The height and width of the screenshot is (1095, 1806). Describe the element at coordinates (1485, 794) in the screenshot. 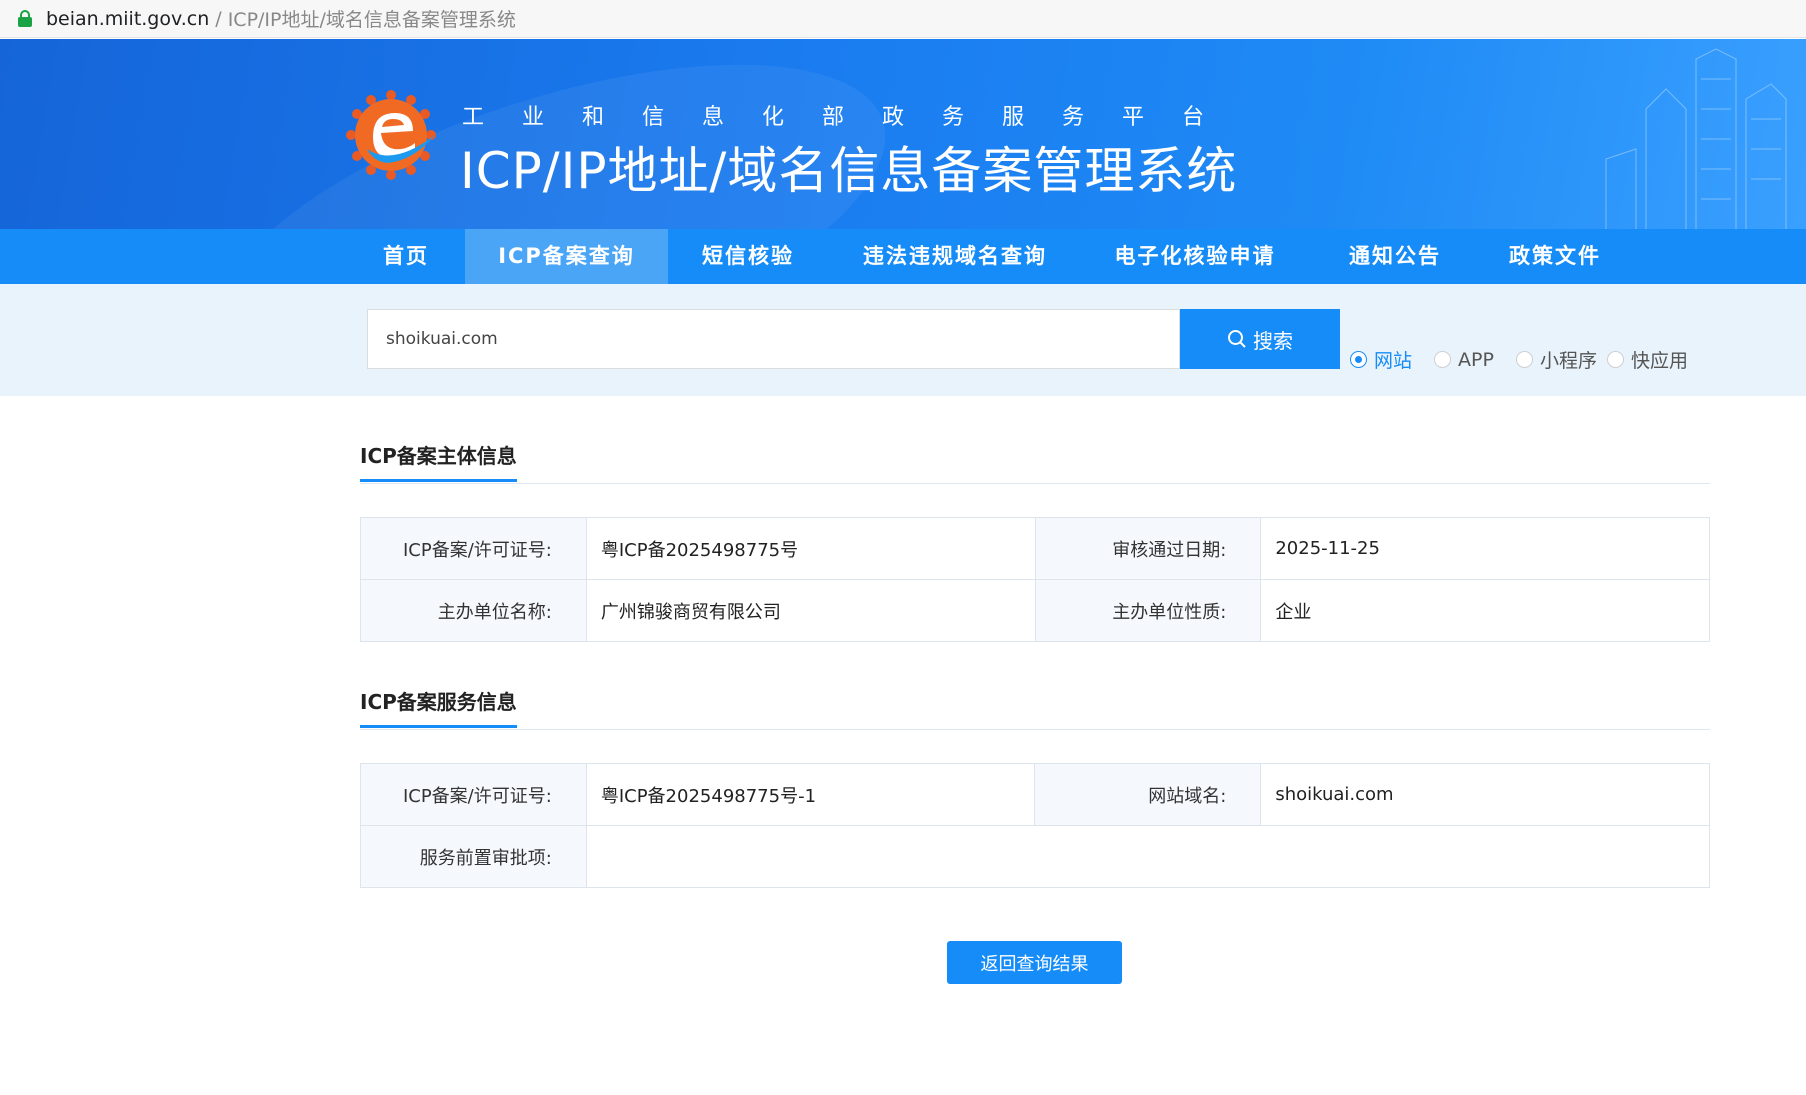

I see `website-domain-value: shoikuai.com` at that location.